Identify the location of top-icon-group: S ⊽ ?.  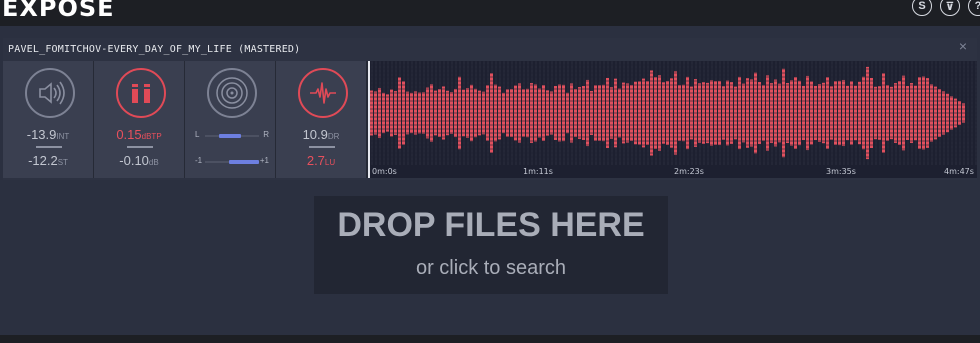
(946, 8).